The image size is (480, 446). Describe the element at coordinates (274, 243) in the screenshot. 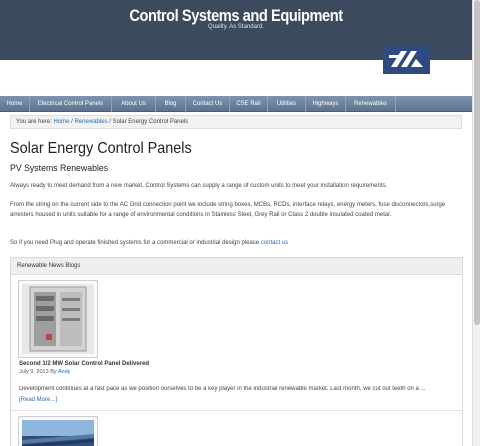

I see `contact-us-link: contact us` at that location.